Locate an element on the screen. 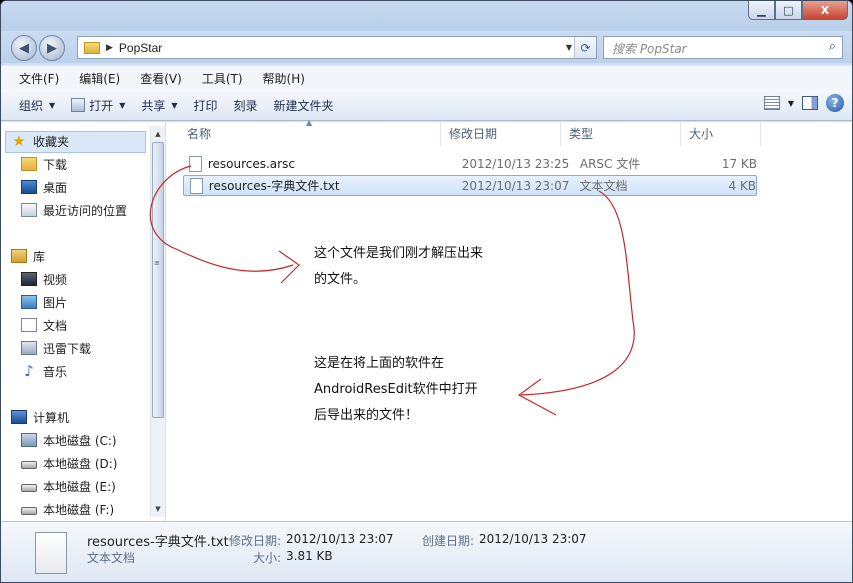 The height and width of the screenshot is (583, 853). folder-icon is located at coordinates (92, 47).